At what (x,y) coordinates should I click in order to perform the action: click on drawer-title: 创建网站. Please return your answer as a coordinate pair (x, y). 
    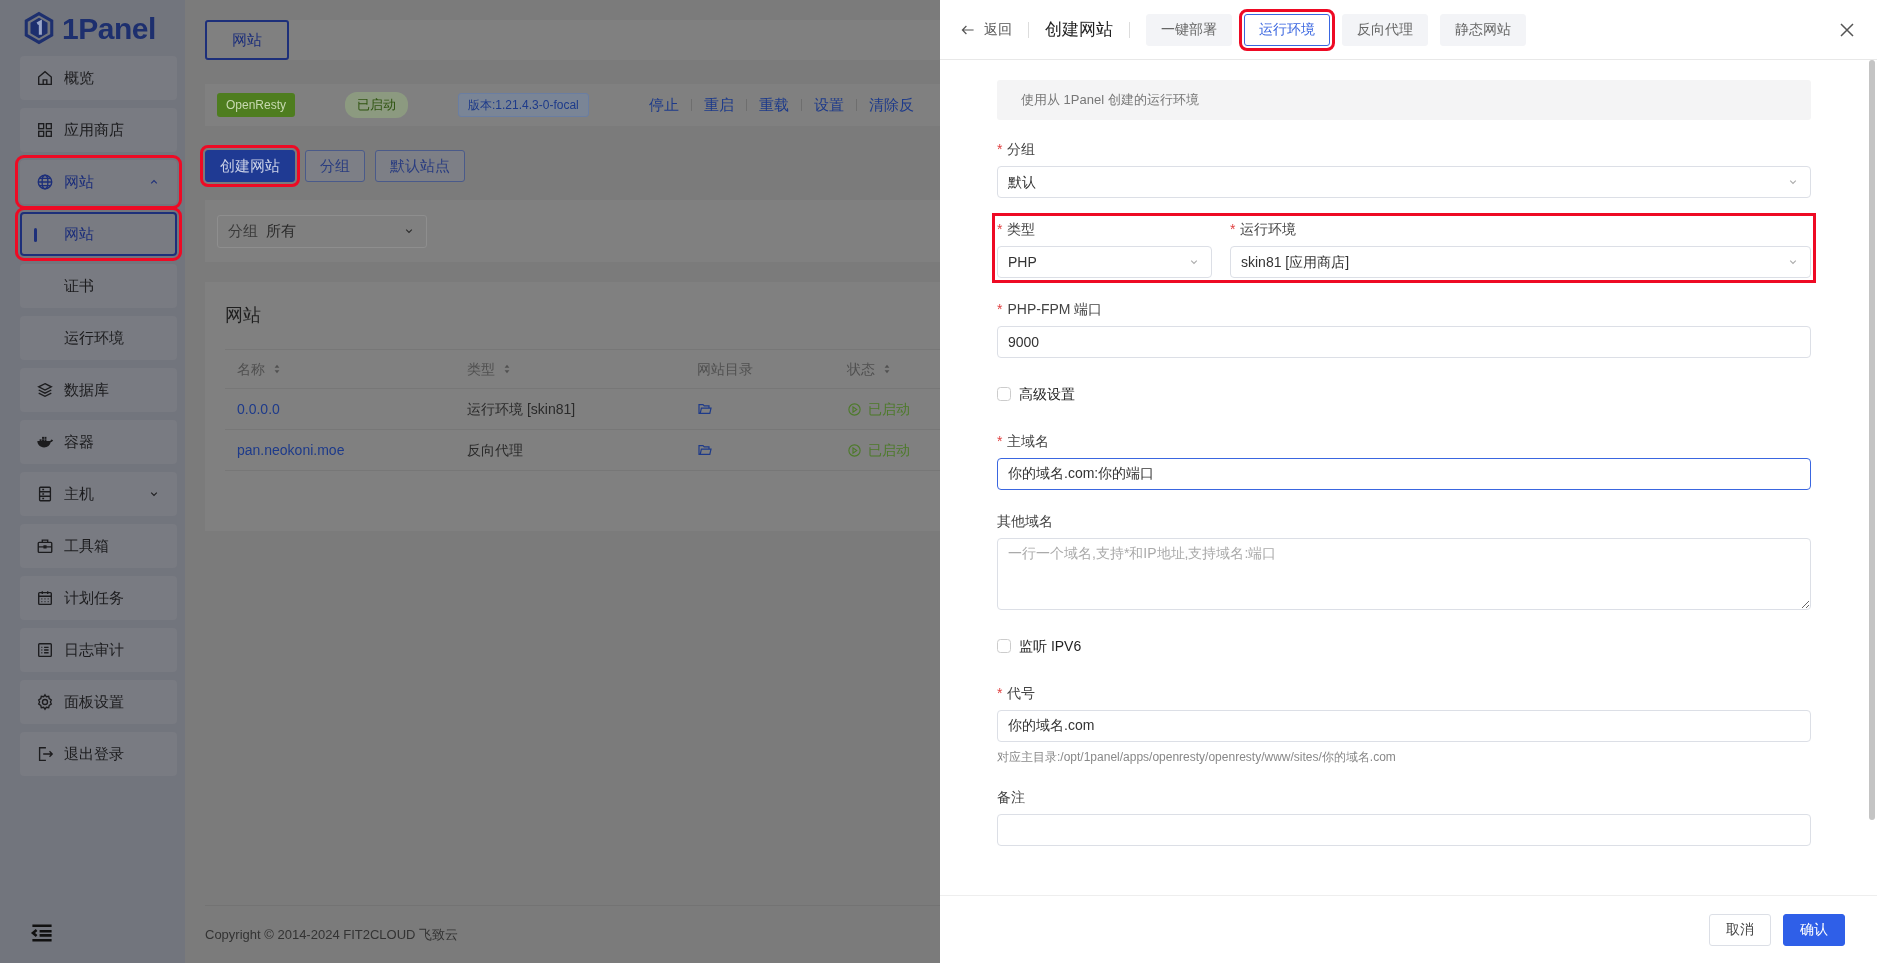
    Looking at the image, I should click on (1079, 29).